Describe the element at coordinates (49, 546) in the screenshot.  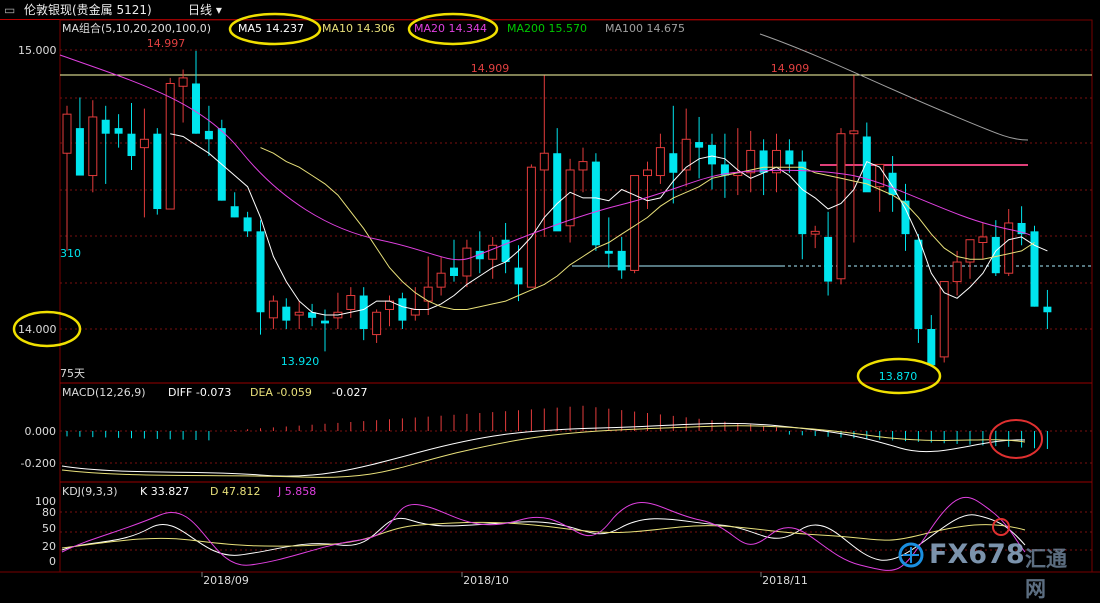
I see `y-tick-label: 20` at that location.